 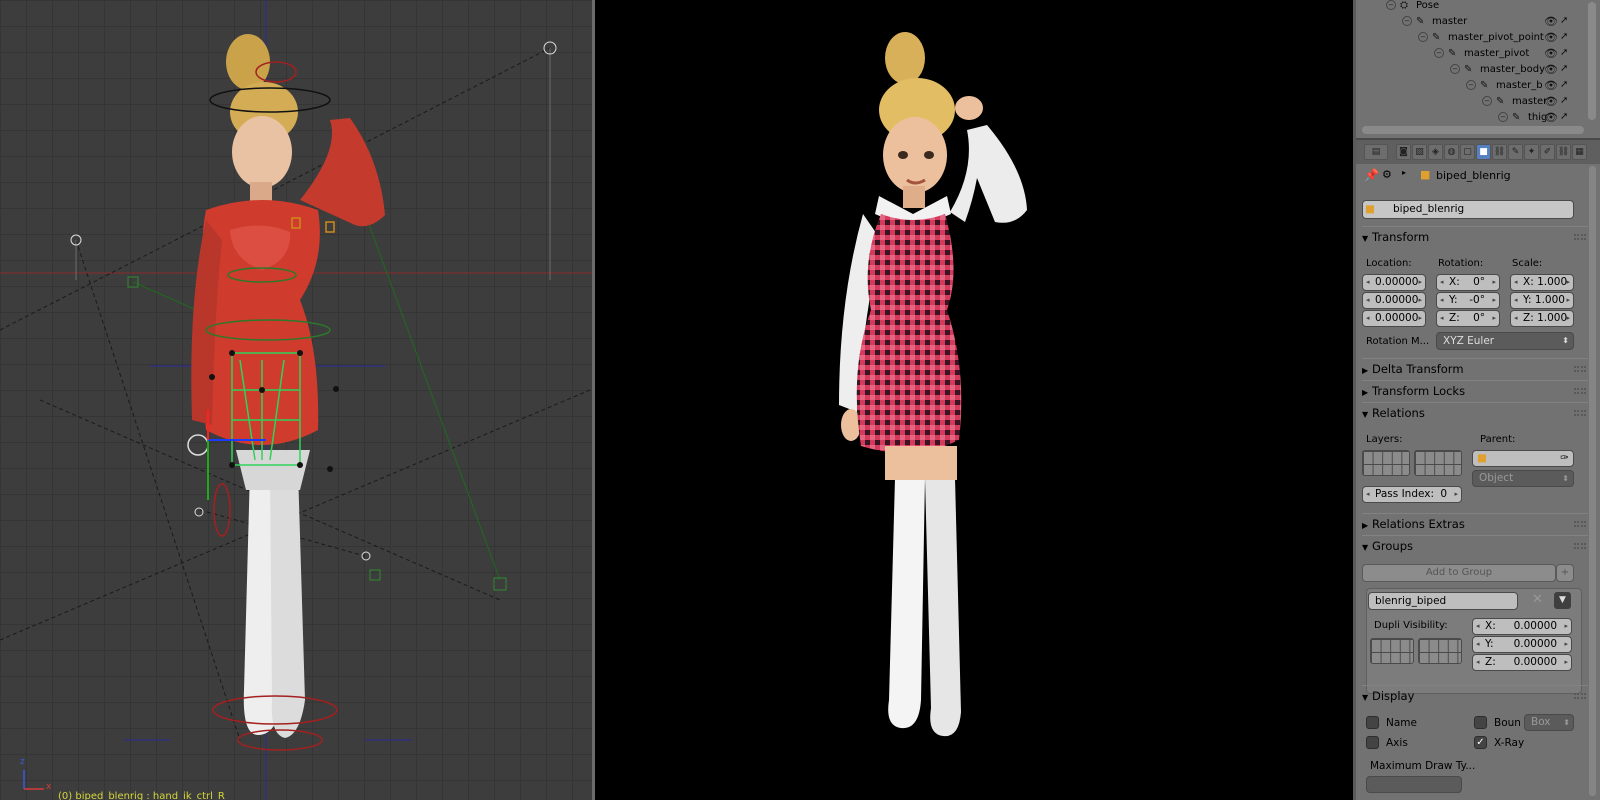 What do you see at coordinates (1420, 21) in the screenshot?
I see `bone-icon: ✎` at bounding box center [1420, 21].